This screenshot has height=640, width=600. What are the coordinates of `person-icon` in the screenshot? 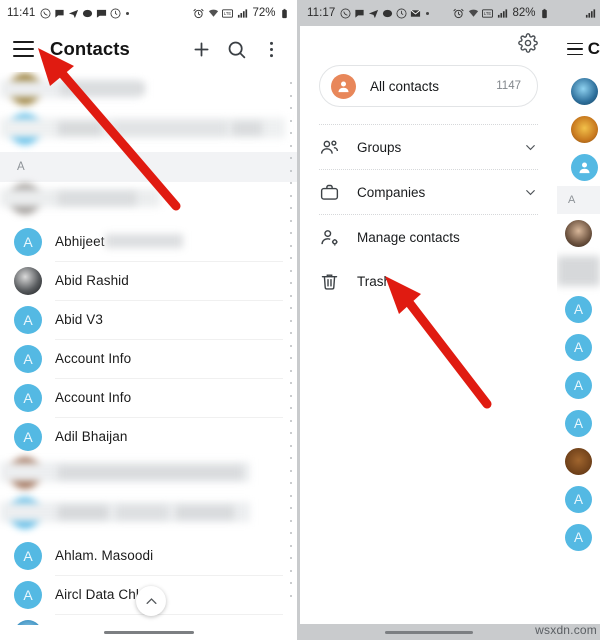 It's located at (584, 167).